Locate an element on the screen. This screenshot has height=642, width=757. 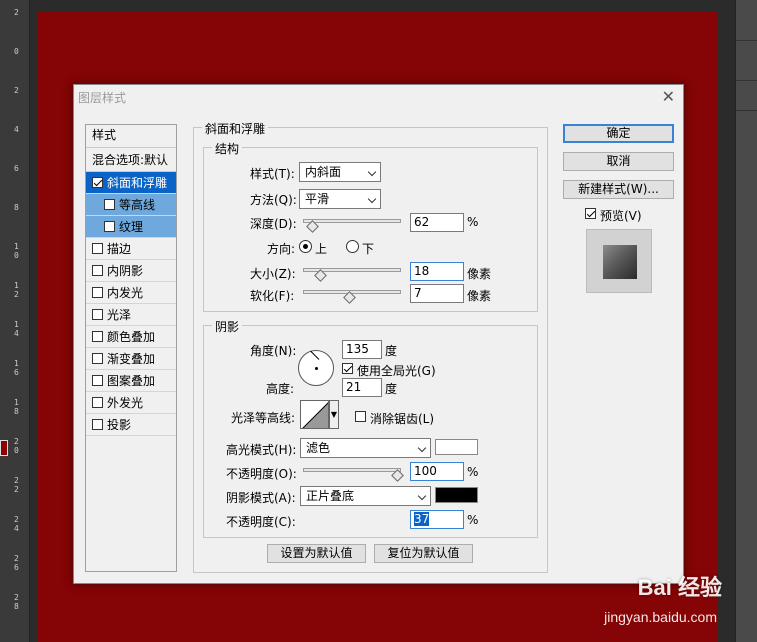
reset-default-button: 复位为默认值 is located at coordinates (423, 553).